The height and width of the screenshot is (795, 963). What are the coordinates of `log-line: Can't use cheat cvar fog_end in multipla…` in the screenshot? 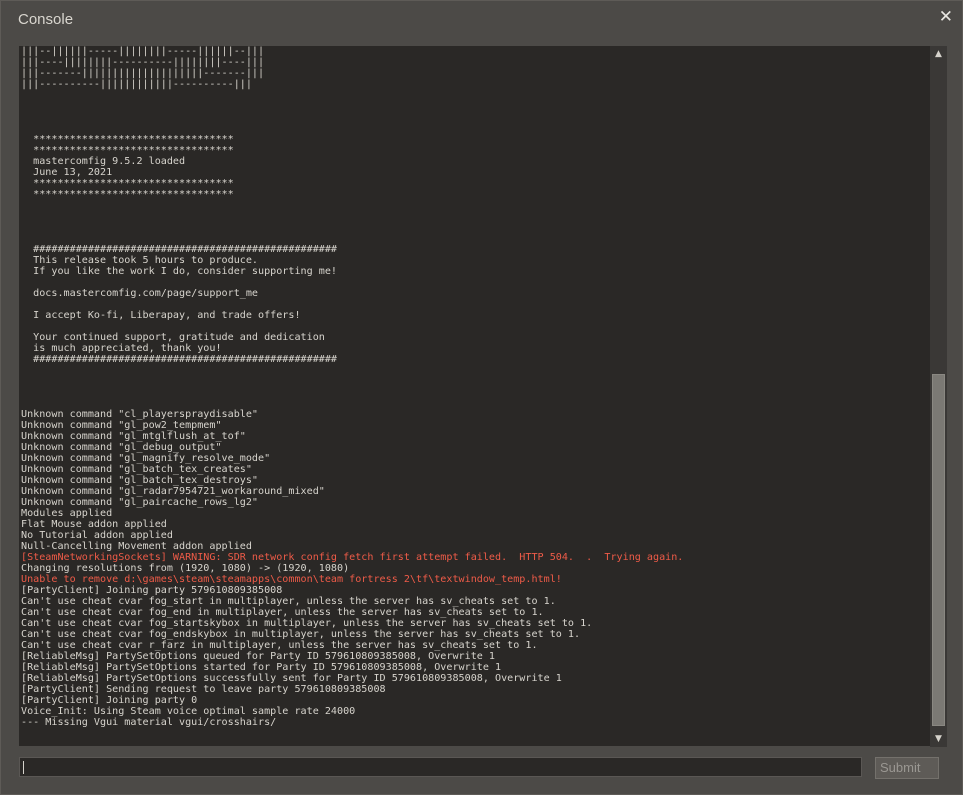 It's located at (282, 612).